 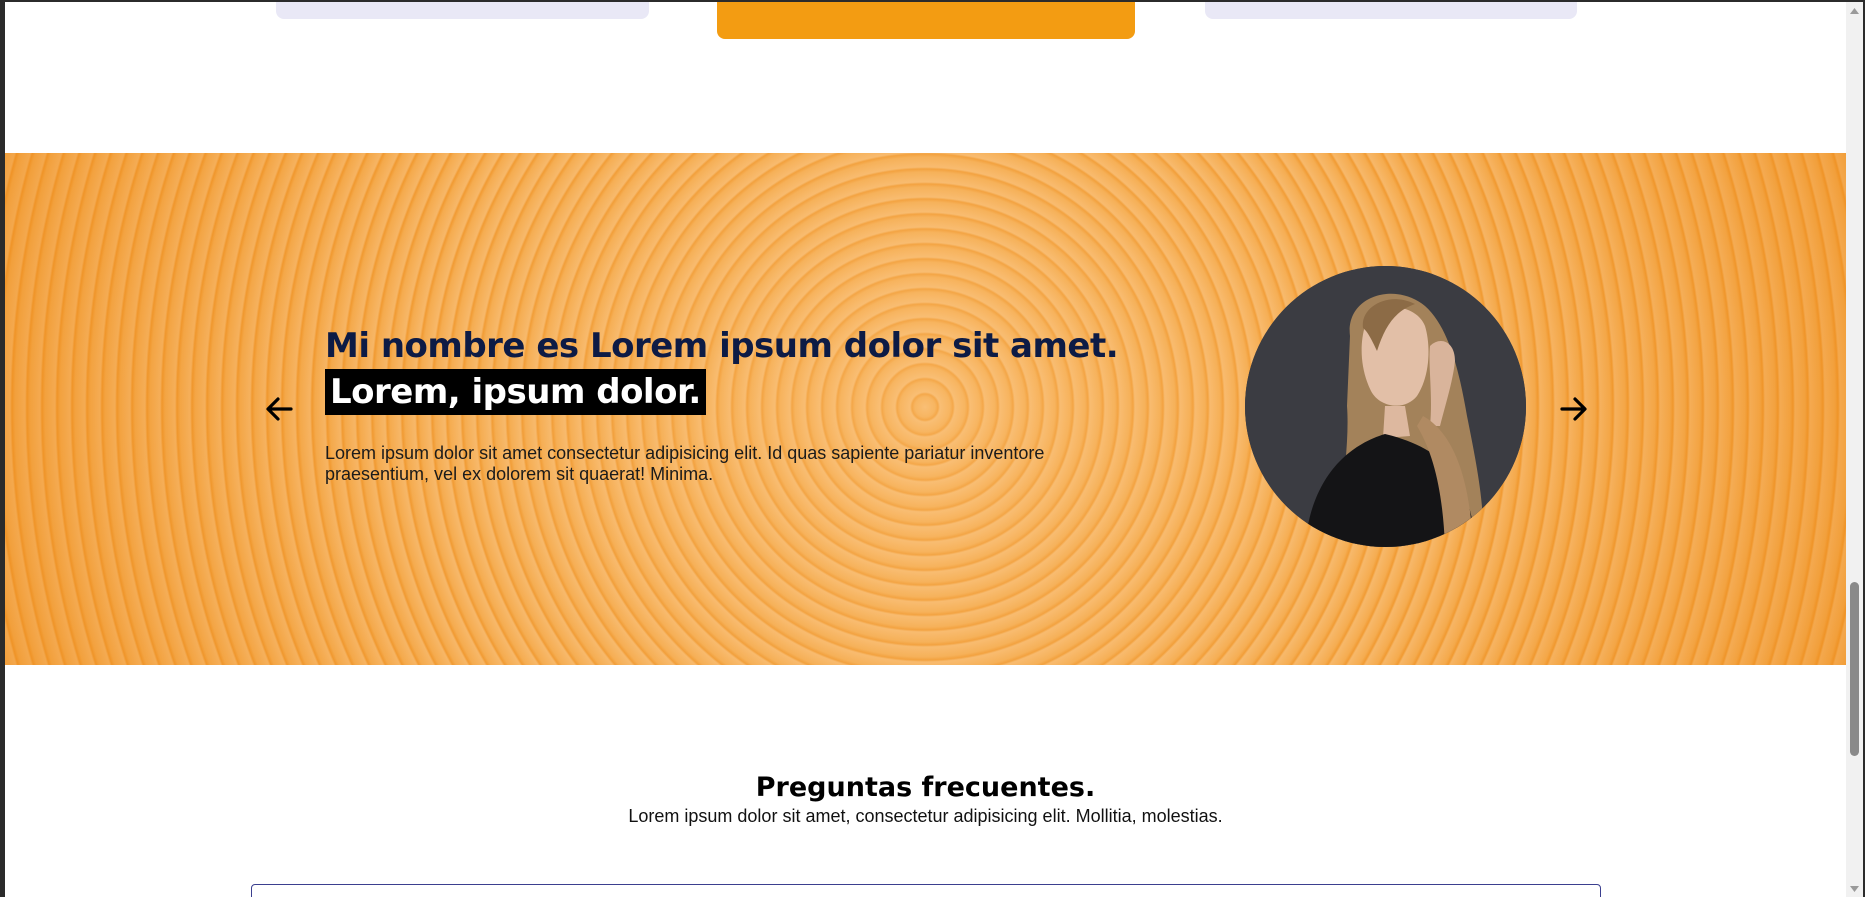 I want to click on scroll-up-button, so click(x=1854, y=10).